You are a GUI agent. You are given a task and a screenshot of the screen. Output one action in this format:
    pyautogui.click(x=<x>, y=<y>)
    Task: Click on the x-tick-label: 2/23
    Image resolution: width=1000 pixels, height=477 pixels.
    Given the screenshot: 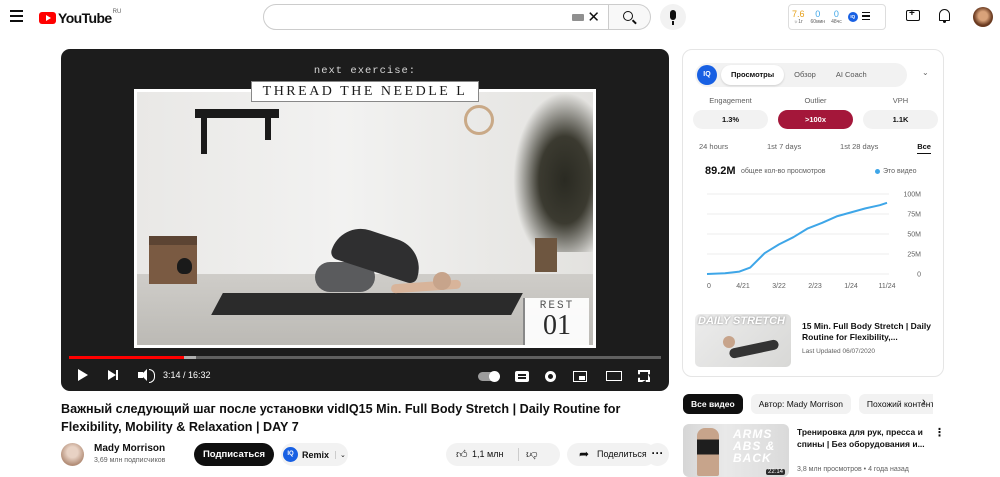 What is the action you would take?
    pyautogui.click(x=815, y=286)
    